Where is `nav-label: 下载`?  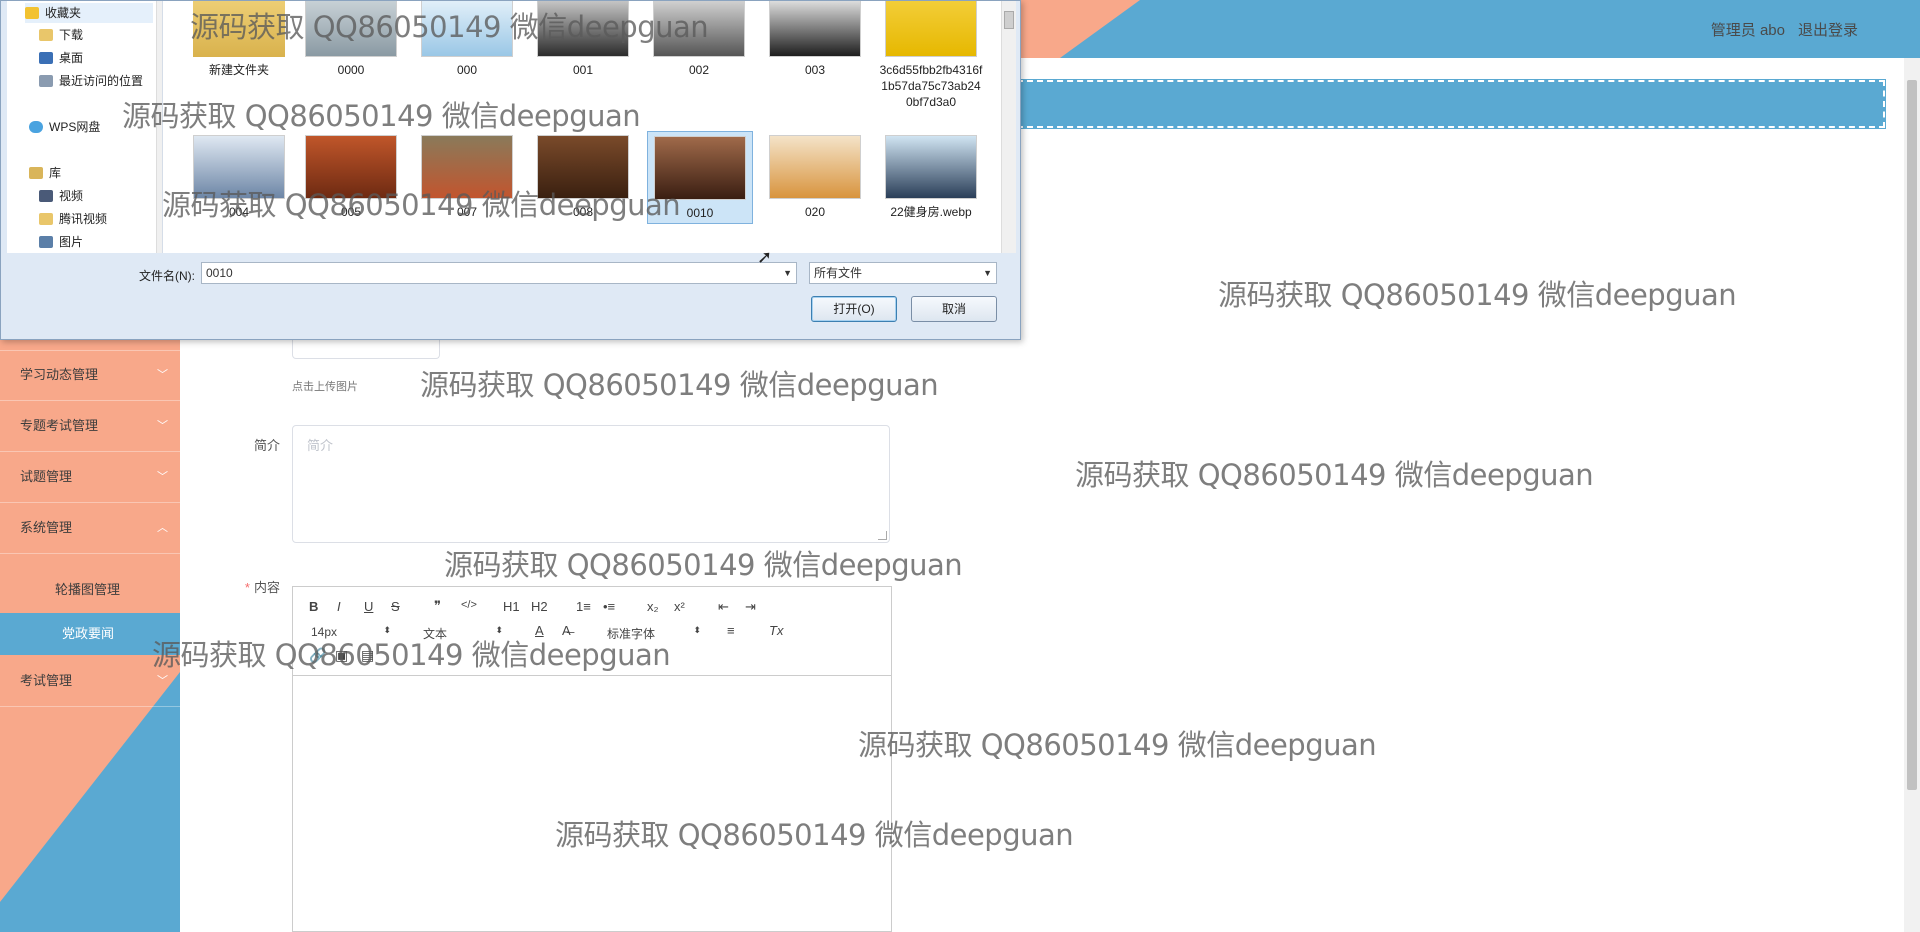
nav-label: 下载 is located at coordinates (71, 35).